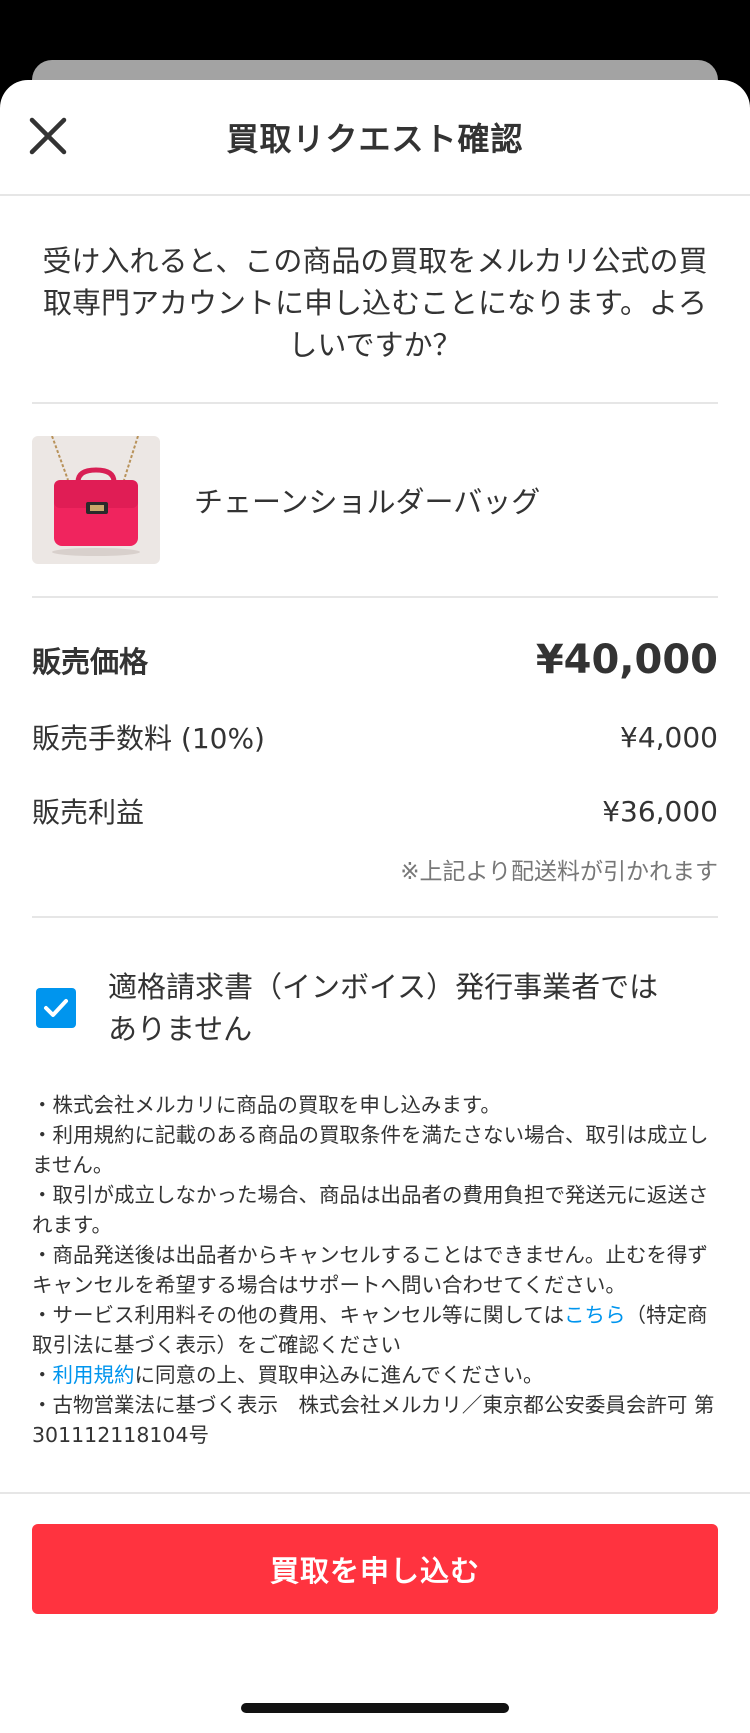 The width and height of the screenshot is (750, 1733). Describe the element at coordinates (88, 812) in the screenshot. I see `profit-label: 販売利益` at that location.